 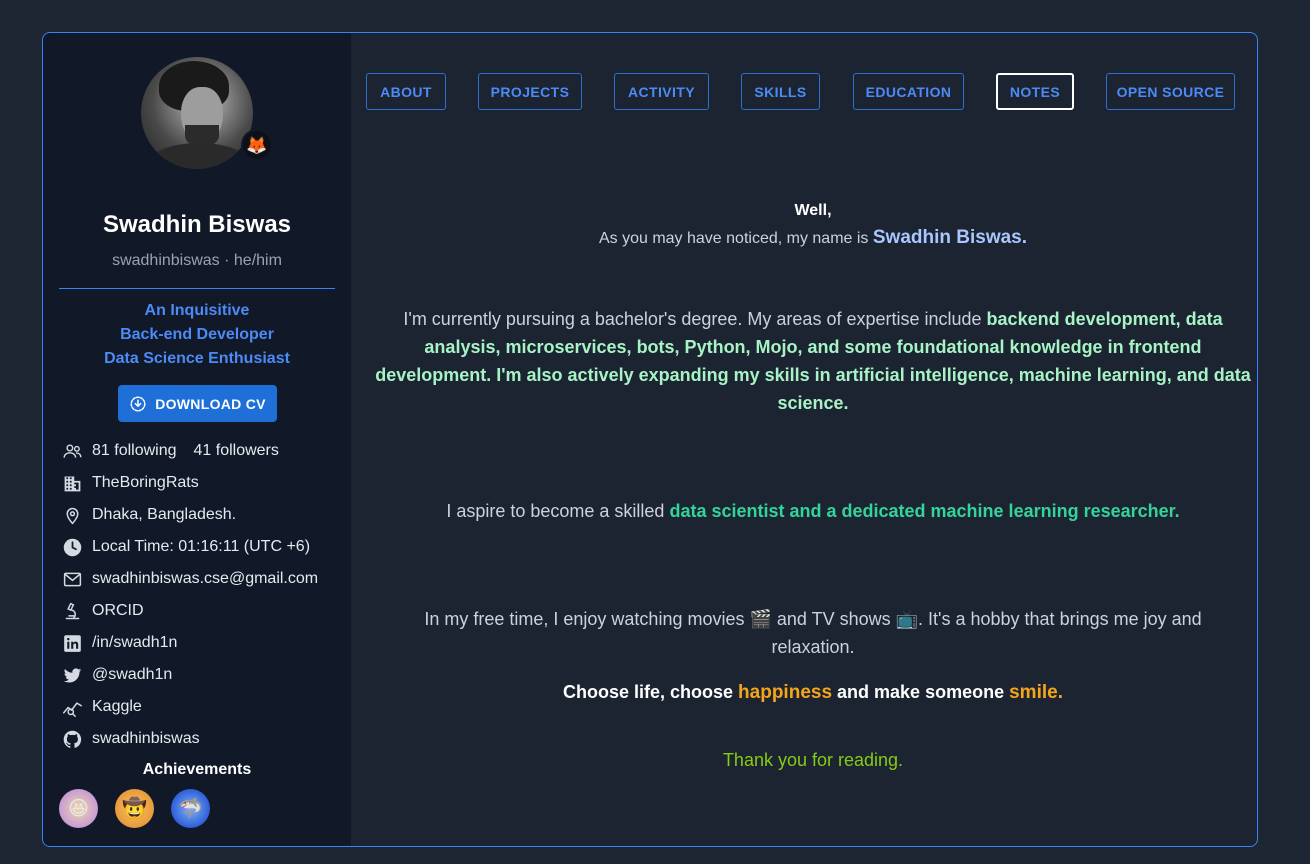 What do you see at coordinates (780, 91) in the screenshot?
I see `tab-skills: SKILLS` at bounding box center [780, 91].